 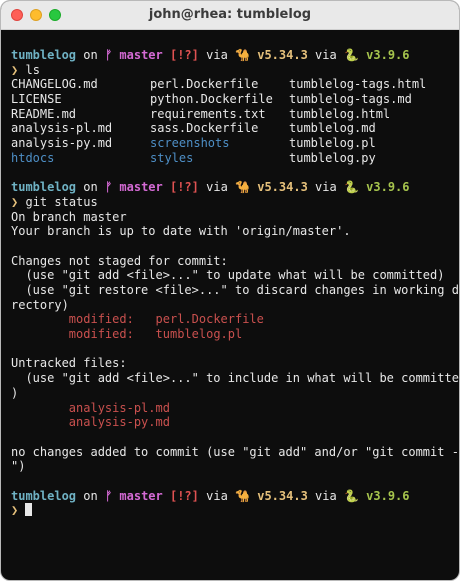 I want to click on ls-entry: CHANGELOG.md, so click(x=54, y=84).